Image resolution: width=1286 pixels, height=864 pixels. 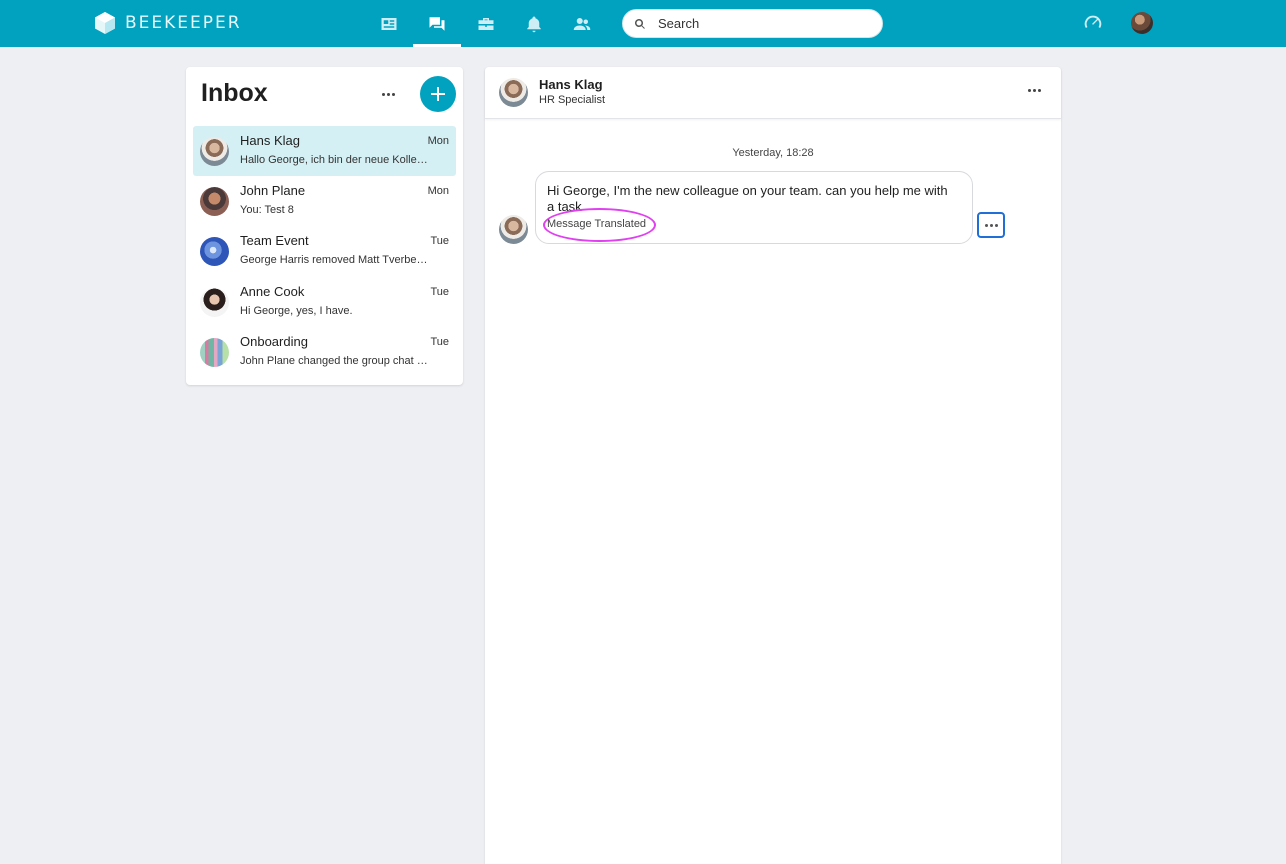 What do you see at coordinates (1142, 23) in the screenshot?
I see `user-avatar` at bounding box center [1142, 23].